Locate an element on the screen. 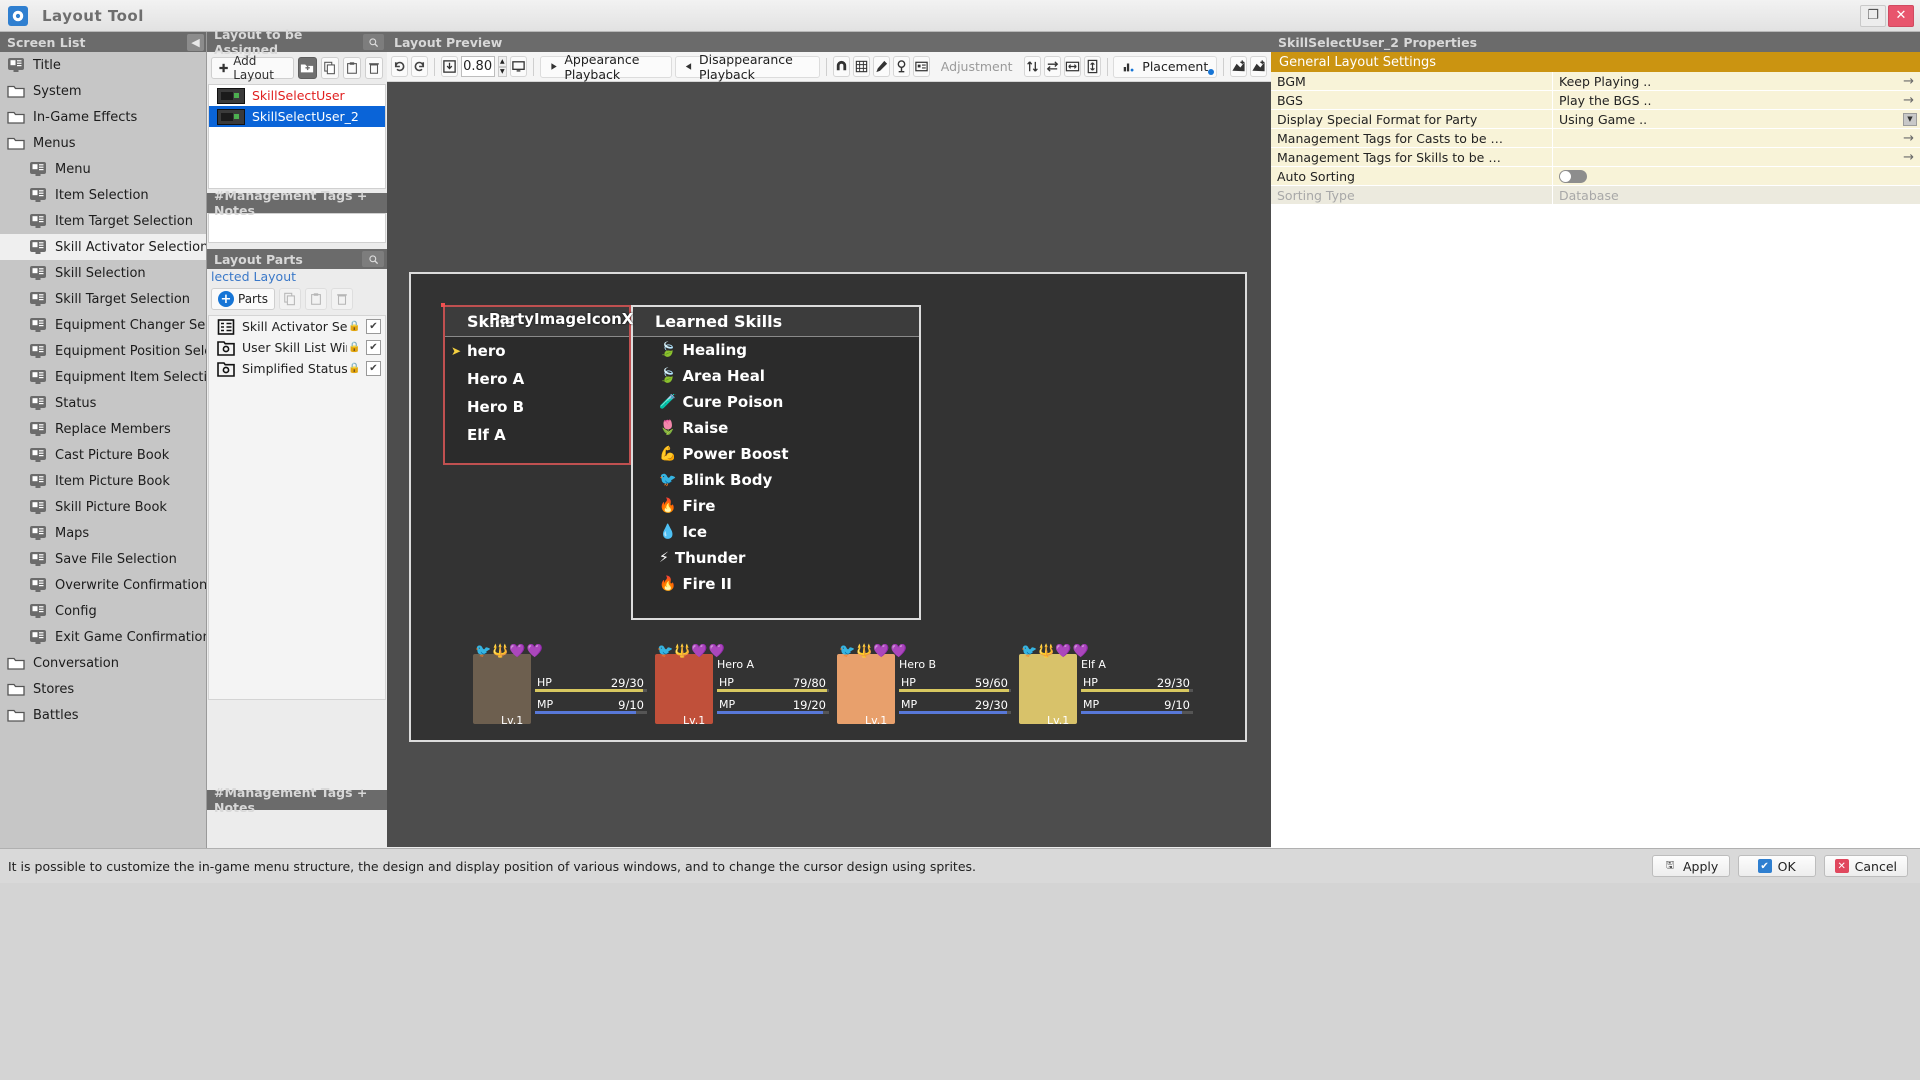 This screenshot has width=1920, height=1080. skill-user-row: Elf A is located at coordinates (537, 435).